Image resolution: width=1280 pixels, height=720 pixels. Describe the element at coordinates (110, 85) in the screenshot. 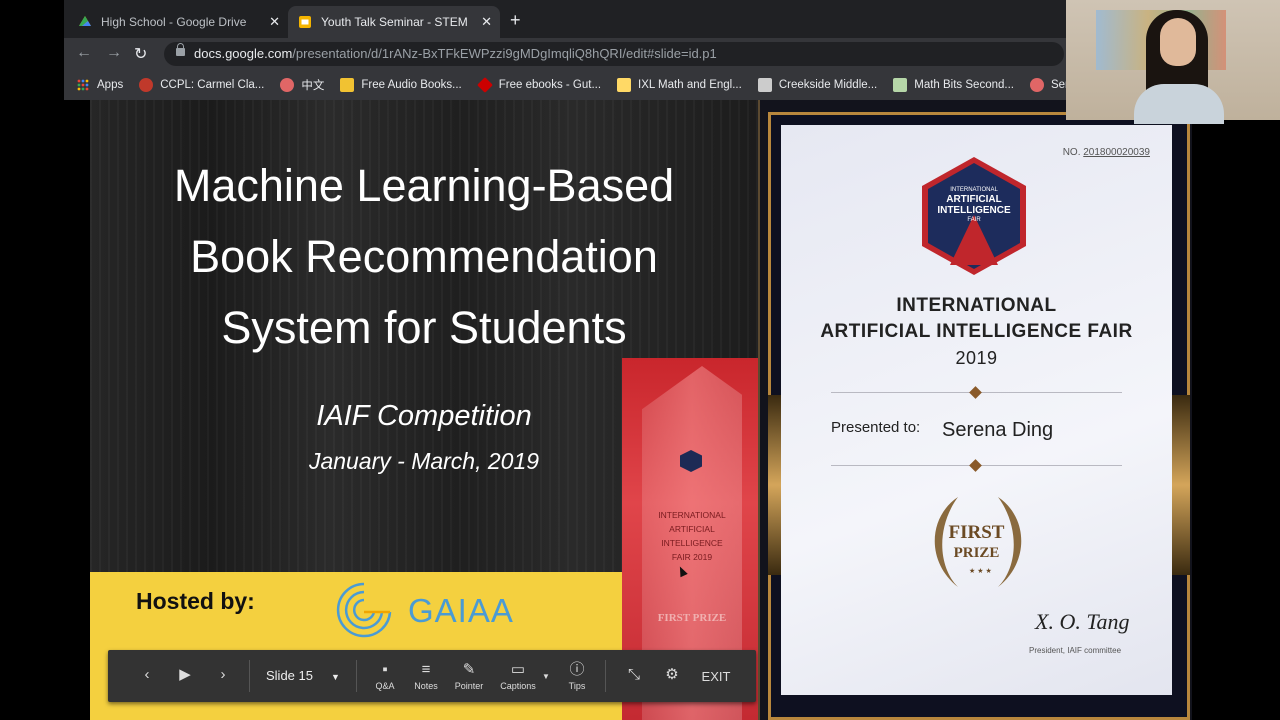

I see `bookmark-label: Apps` at that location.